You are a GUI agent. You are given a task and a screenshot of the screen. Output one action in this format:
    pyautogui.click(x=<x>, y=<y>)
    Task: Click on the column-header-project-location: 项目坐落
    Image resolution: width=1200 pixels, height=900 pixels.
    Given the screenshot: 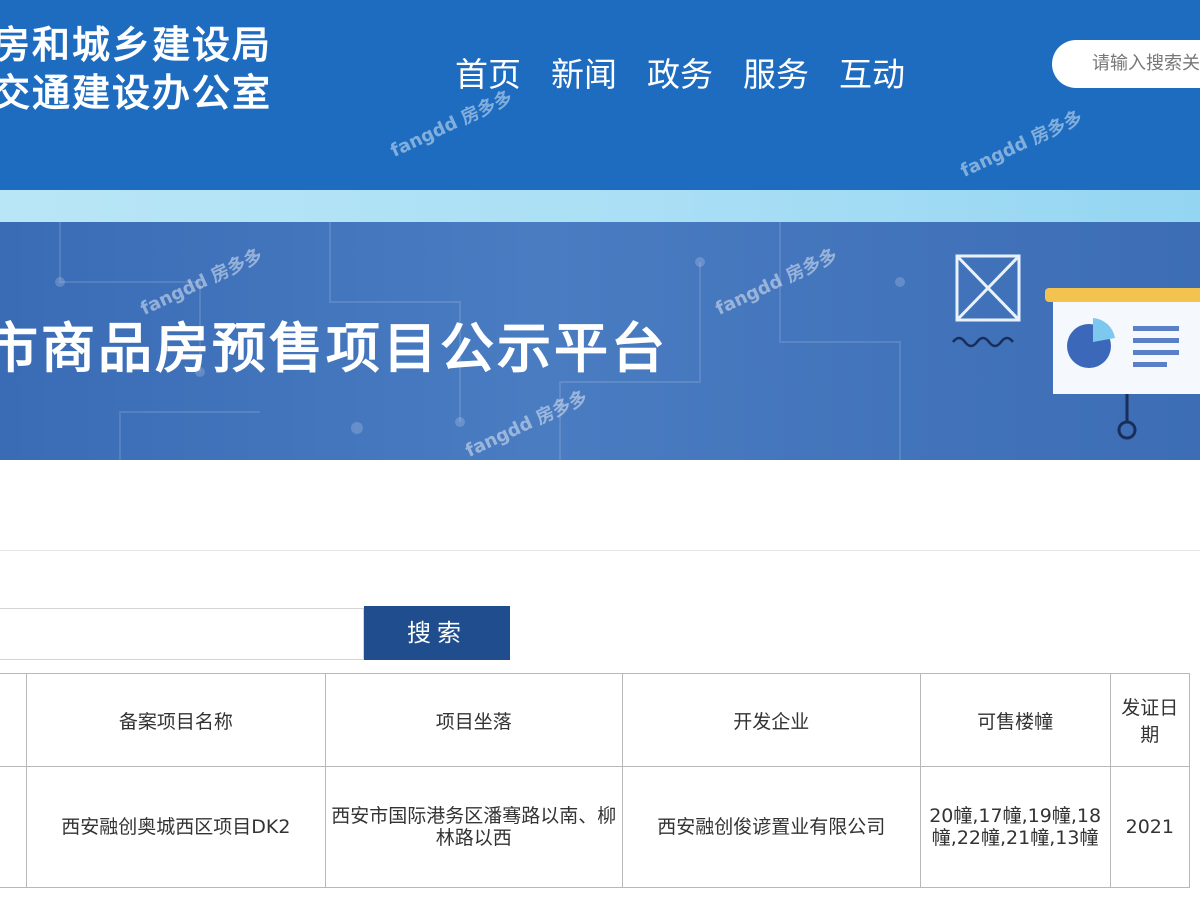 What is the action you would take?
    pyautogui.click(x=473, y=720)
    